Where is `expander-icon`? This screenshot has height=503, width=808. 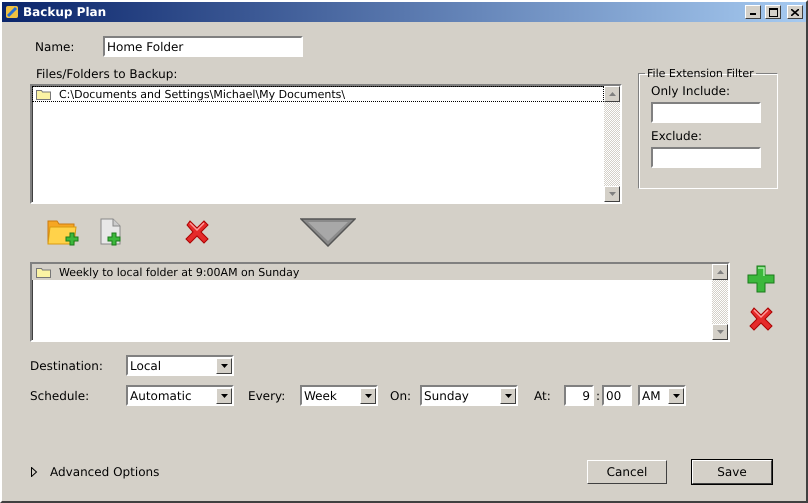
expander-icon is located at coordinates (34, 472).